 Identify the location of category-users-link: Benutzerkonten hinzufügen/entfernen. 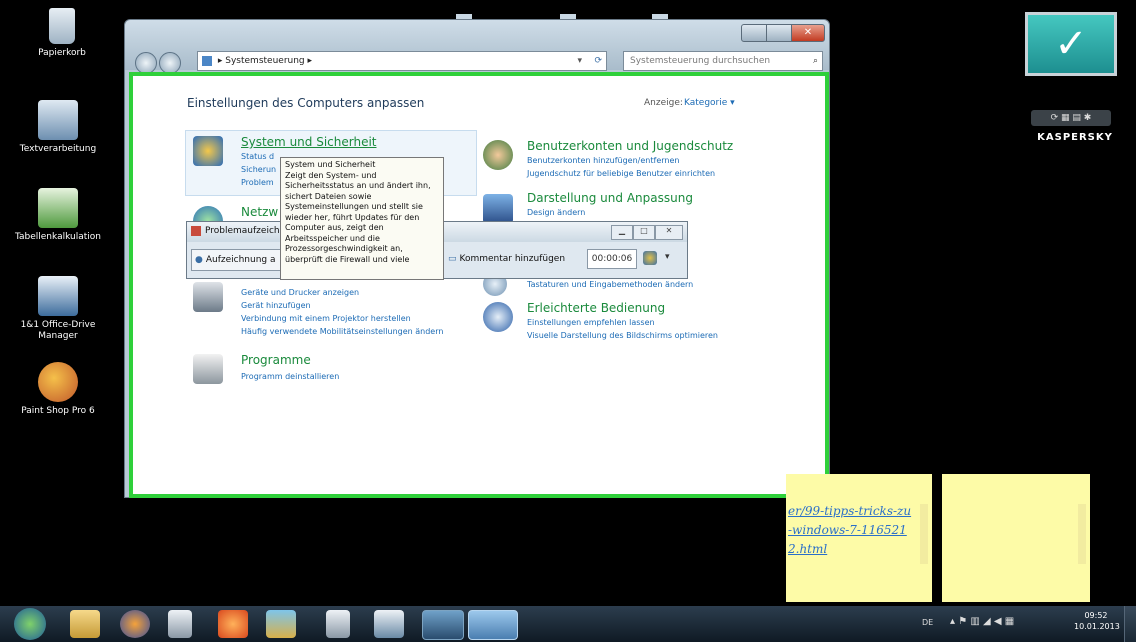
(603, 160).